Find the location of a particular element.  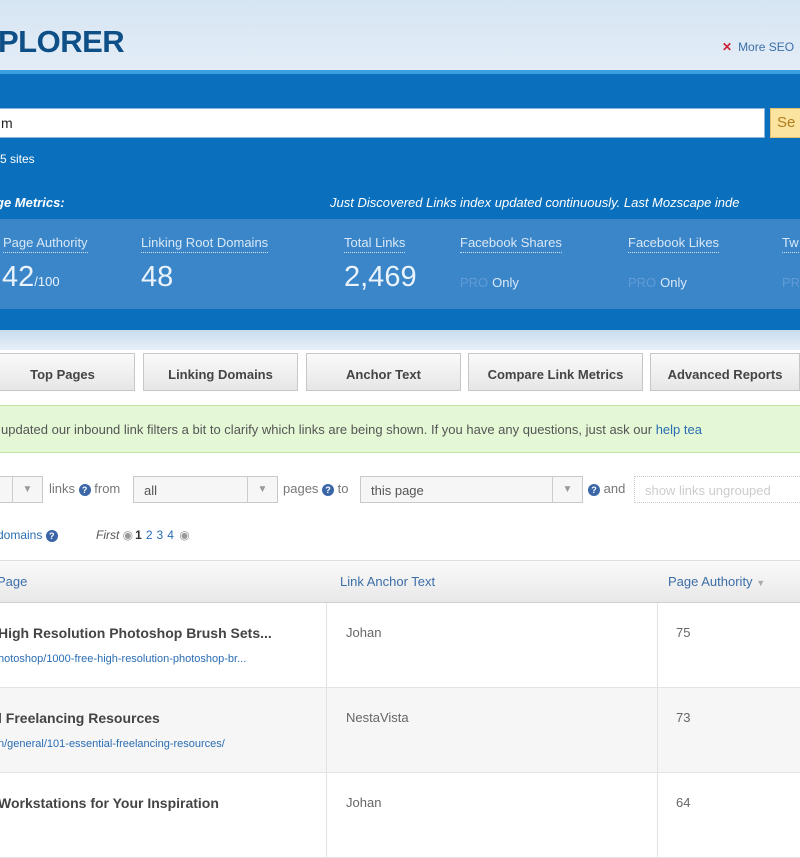

app-logo: PLORER is located at coordinates (62, 41).